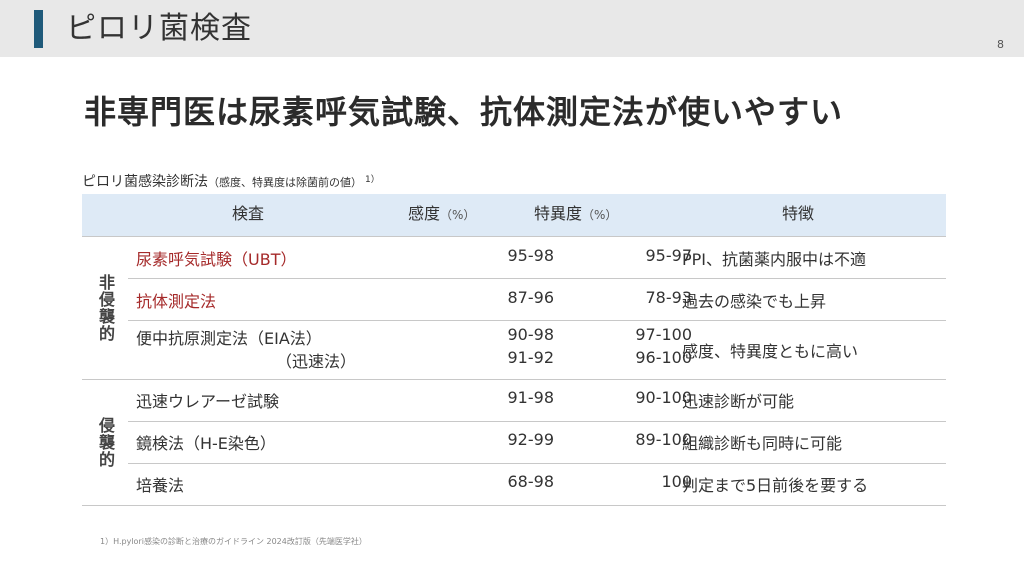 The height and width of the screenshot is (576, 1024). What do you see at coordinates (754, 301) in the screenshot?
I see `feature-text: 過去の感染でも上昇` at bounding box center [754, 301].